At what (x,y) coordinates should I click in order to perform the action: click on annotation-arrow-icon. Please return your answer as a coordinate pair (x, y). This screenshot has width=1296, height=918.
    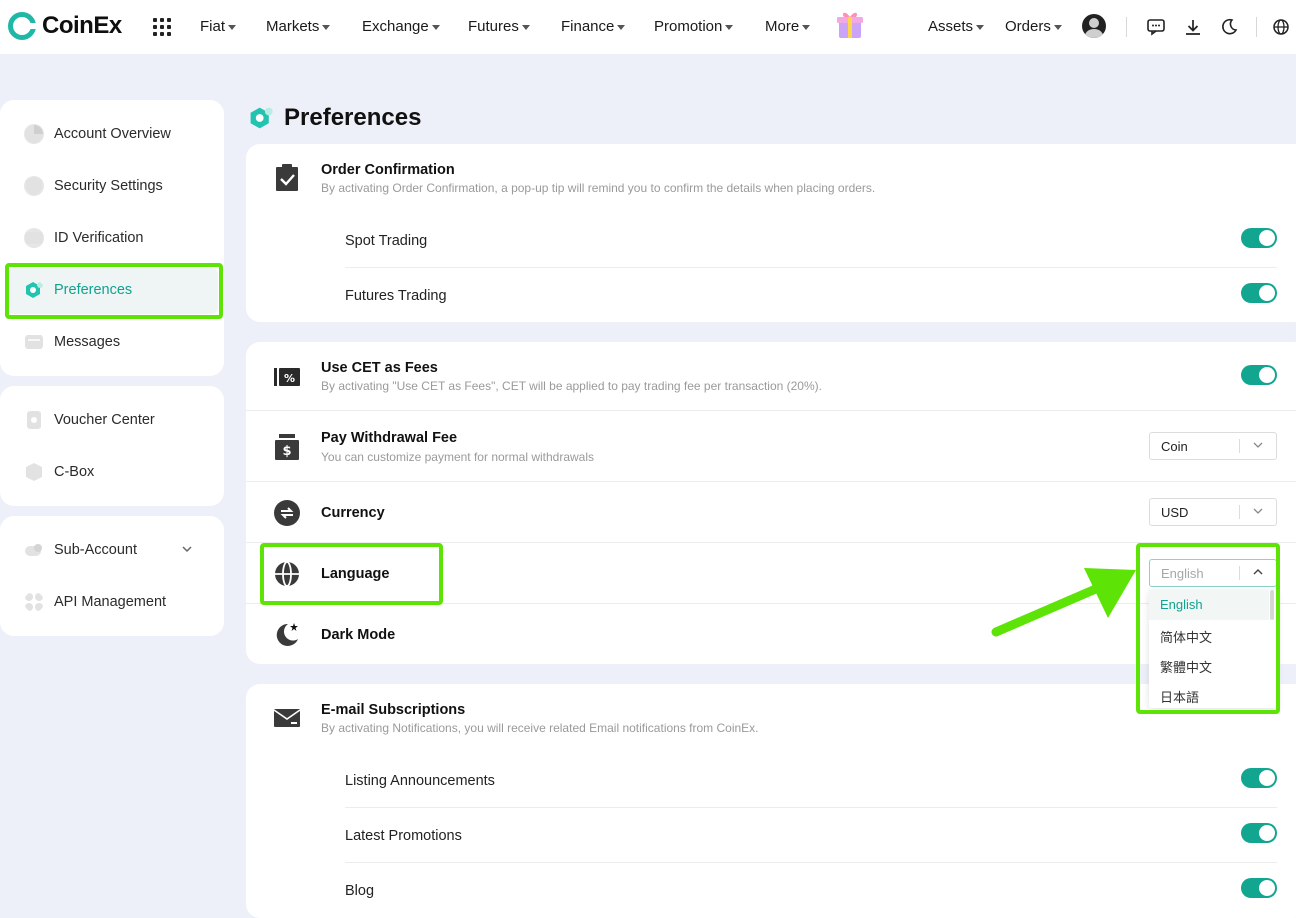
    Looking at the image, I should click on (1063, 602).